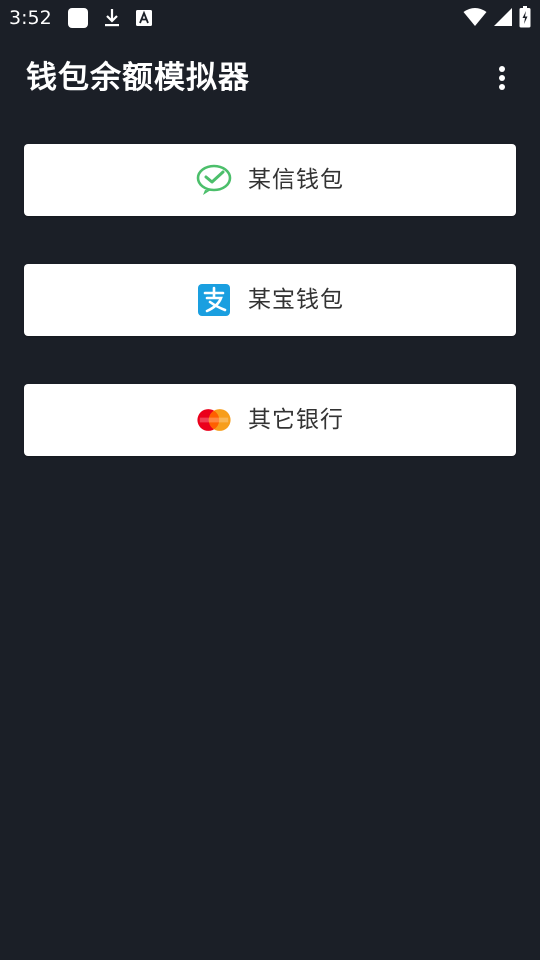  What do you see at coordinates (296, 300) in the screenshot?
I see `wallet-label: 某宝钱包` at bounding box center [296, 300].